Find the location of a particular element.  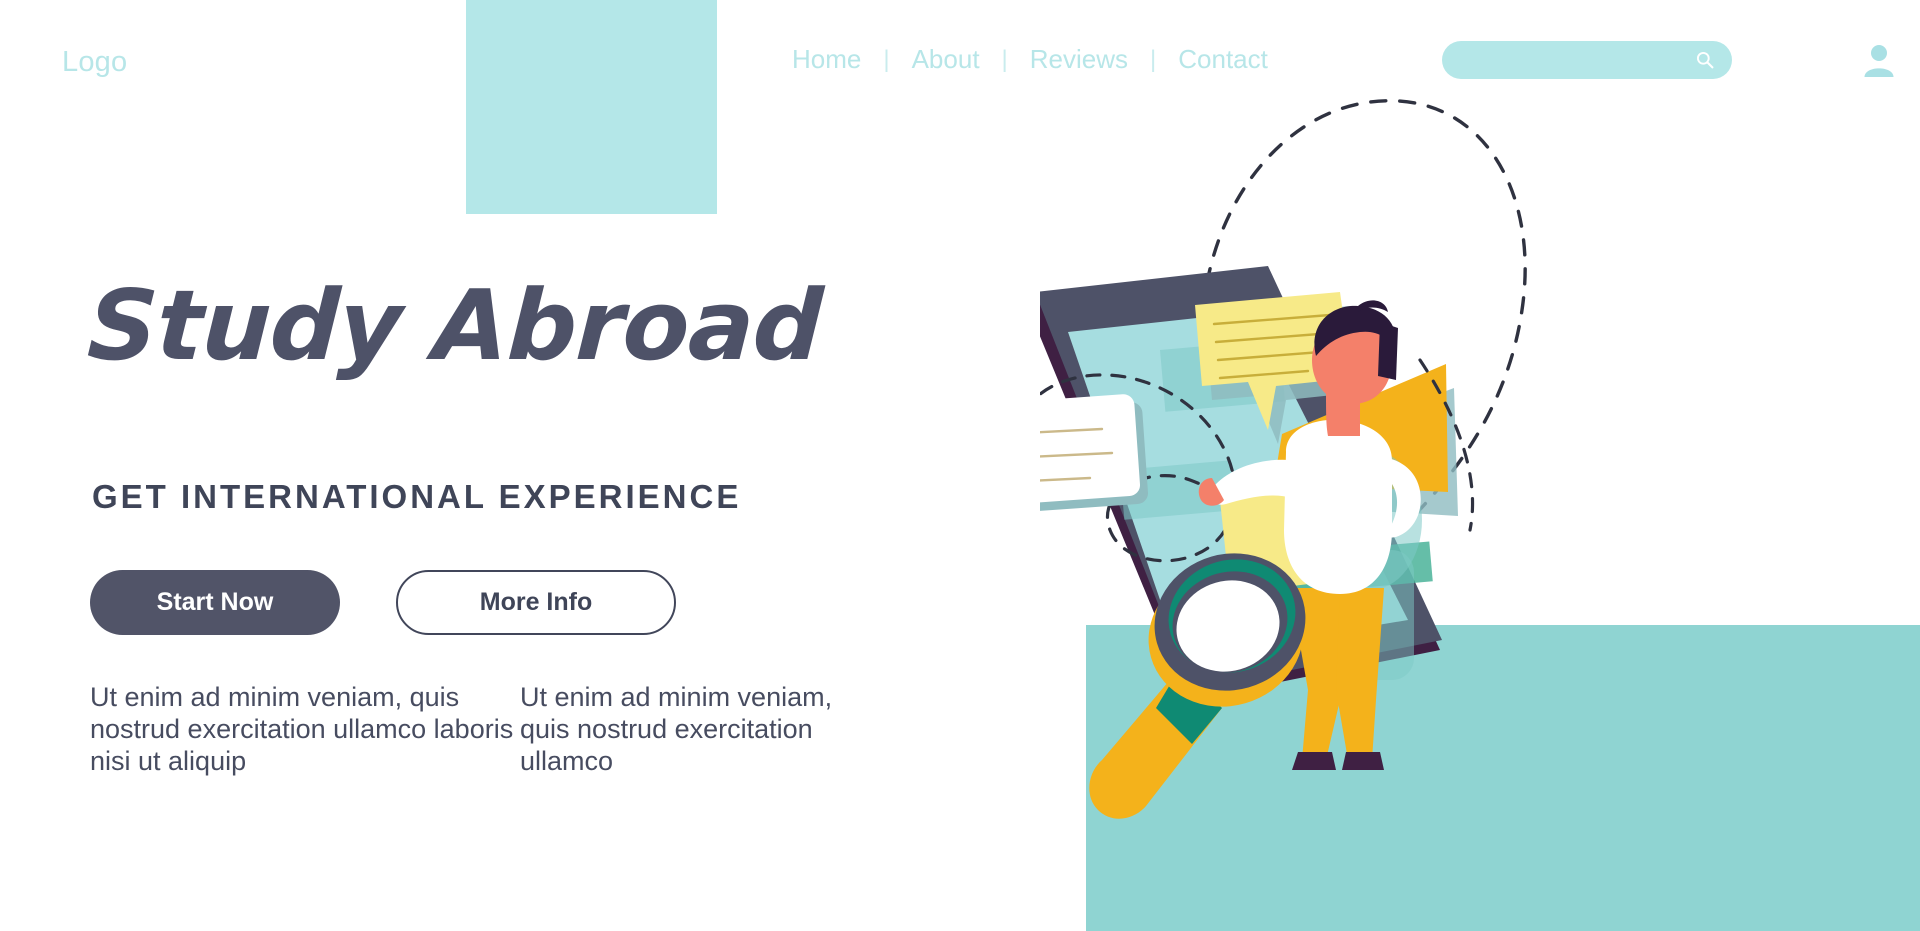

cta-button-group: Start Now More Info is located at coordinates (383, 602).